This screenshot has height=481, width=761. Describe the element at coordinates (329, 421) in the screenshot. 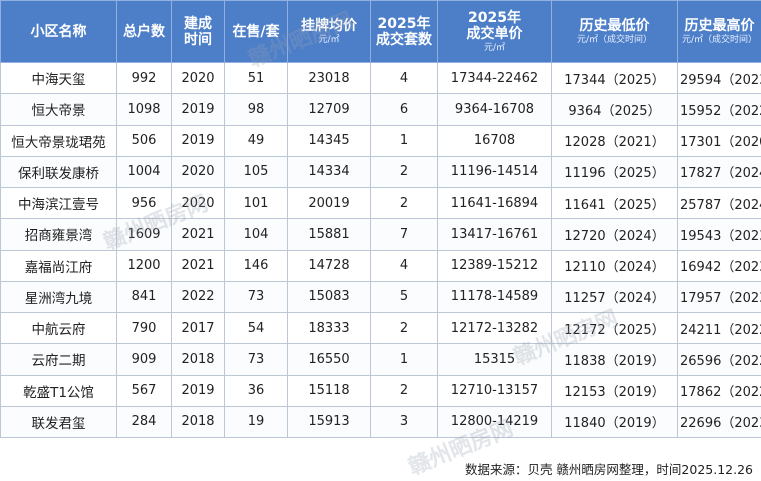

I see `listing-avg-price-cell: 15913` at that location.